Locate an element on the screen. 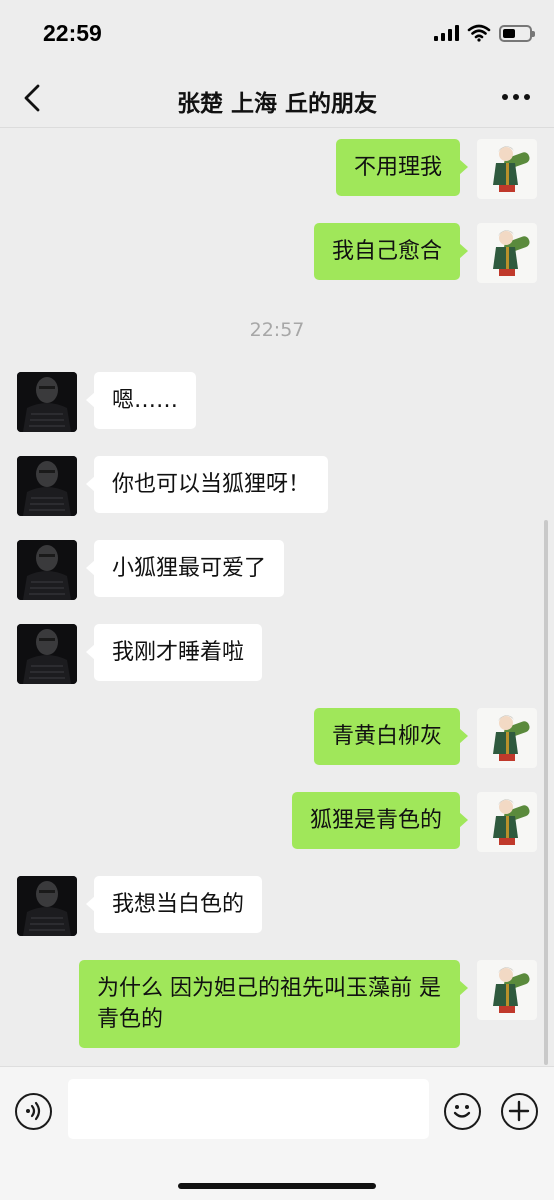 The width and height of the screenshot is (554, 1200). message-row: 小狐狸最可爱了 is located at coordinates (277, 570).